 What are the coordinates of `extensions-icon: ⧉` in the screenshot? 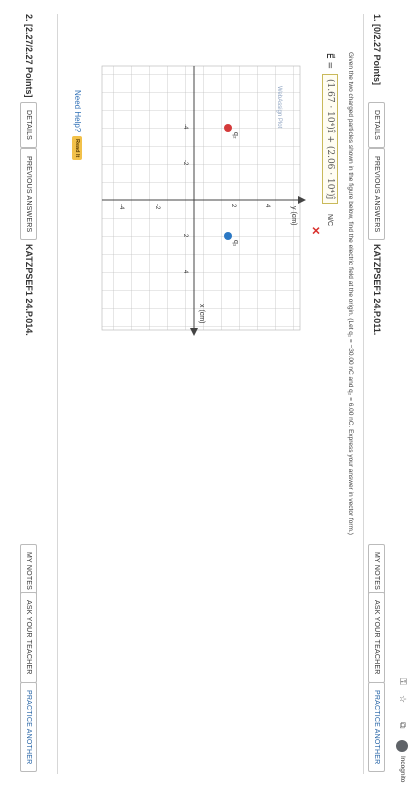 It's located at (402, 725).